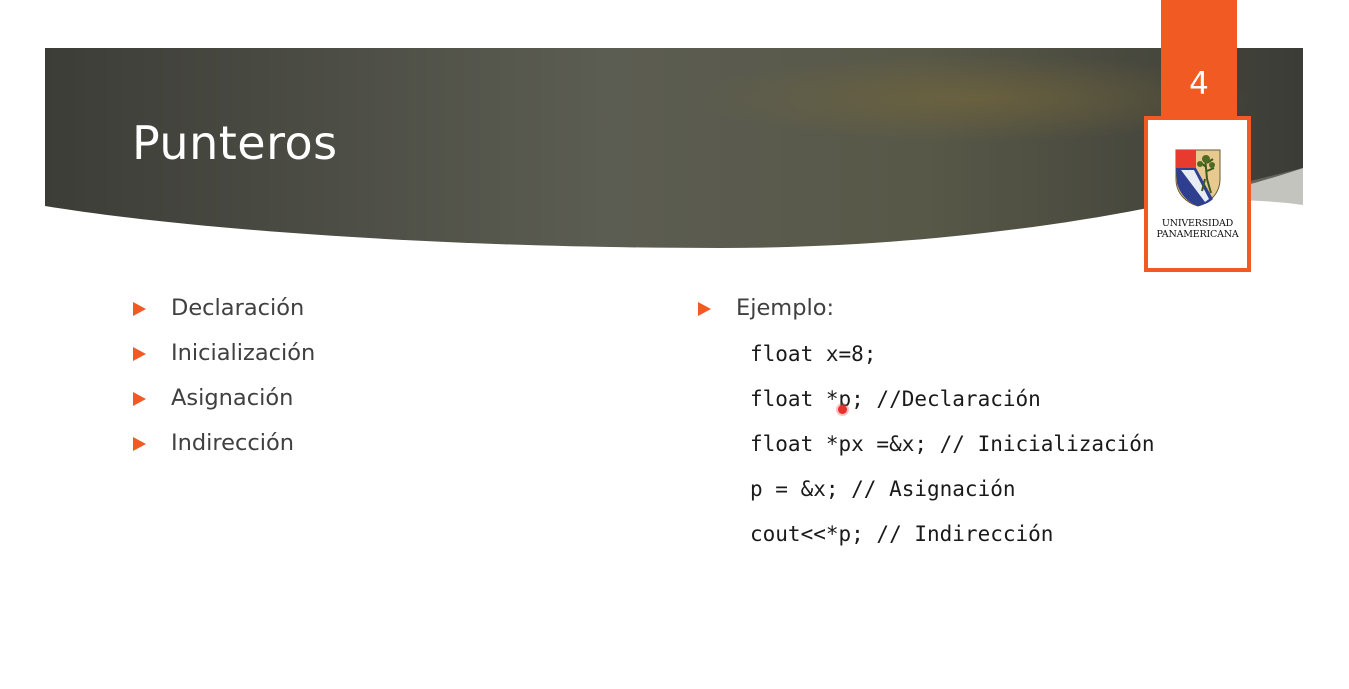  Describe the element at coordinates (238, 308) in the screenshot. I see `bullet-text: Declaración` at that location.